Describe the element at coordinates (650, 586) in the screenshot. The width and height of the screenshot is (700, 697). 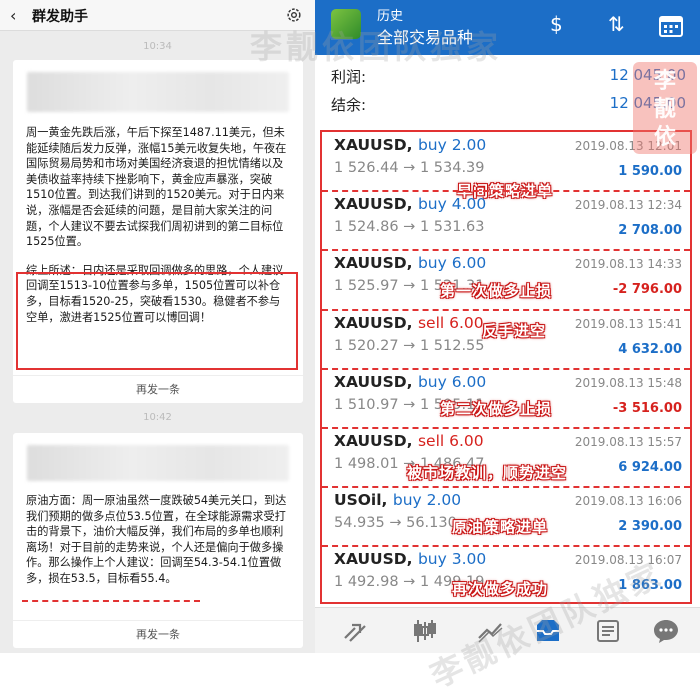
I see `trade-profit: 1 863.00` at that location.